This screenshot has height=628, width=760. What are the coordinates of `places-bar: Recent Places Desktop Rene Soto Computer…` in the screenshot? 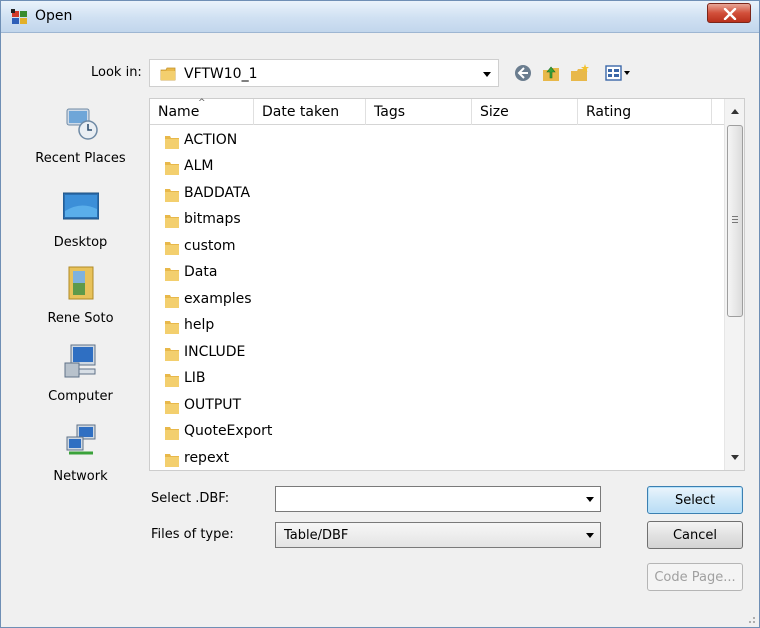 It's located at (80, 303).